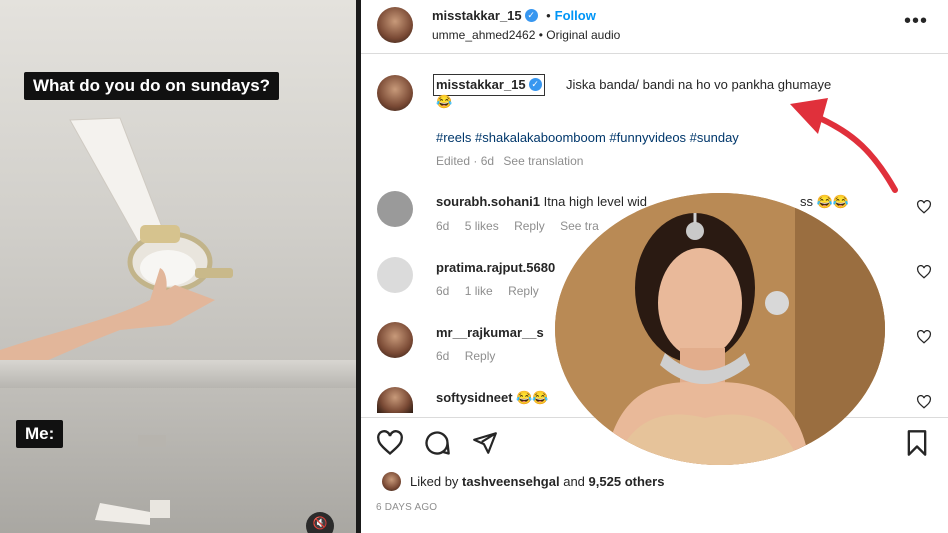  I want to click on comment-text: 😂😂, so click(532, 397).